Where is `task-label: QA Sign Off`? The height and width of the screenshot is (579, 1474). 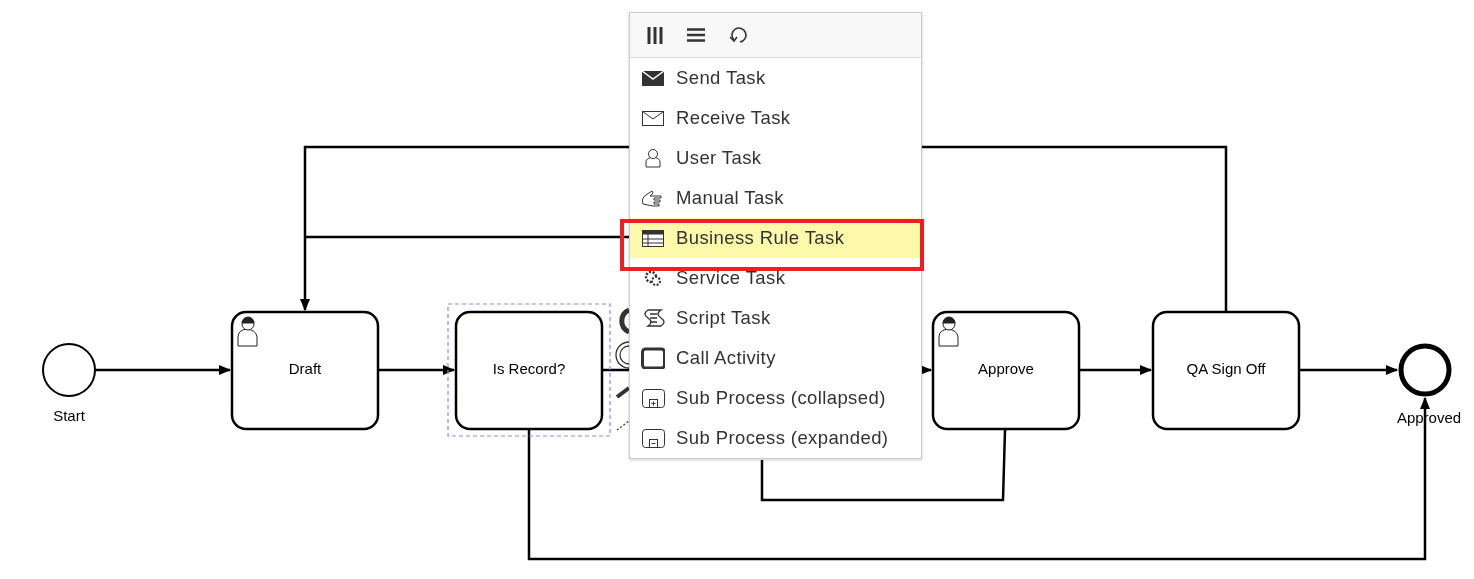 task-label: QA Sign Off is located at coordinates (1226, 368).